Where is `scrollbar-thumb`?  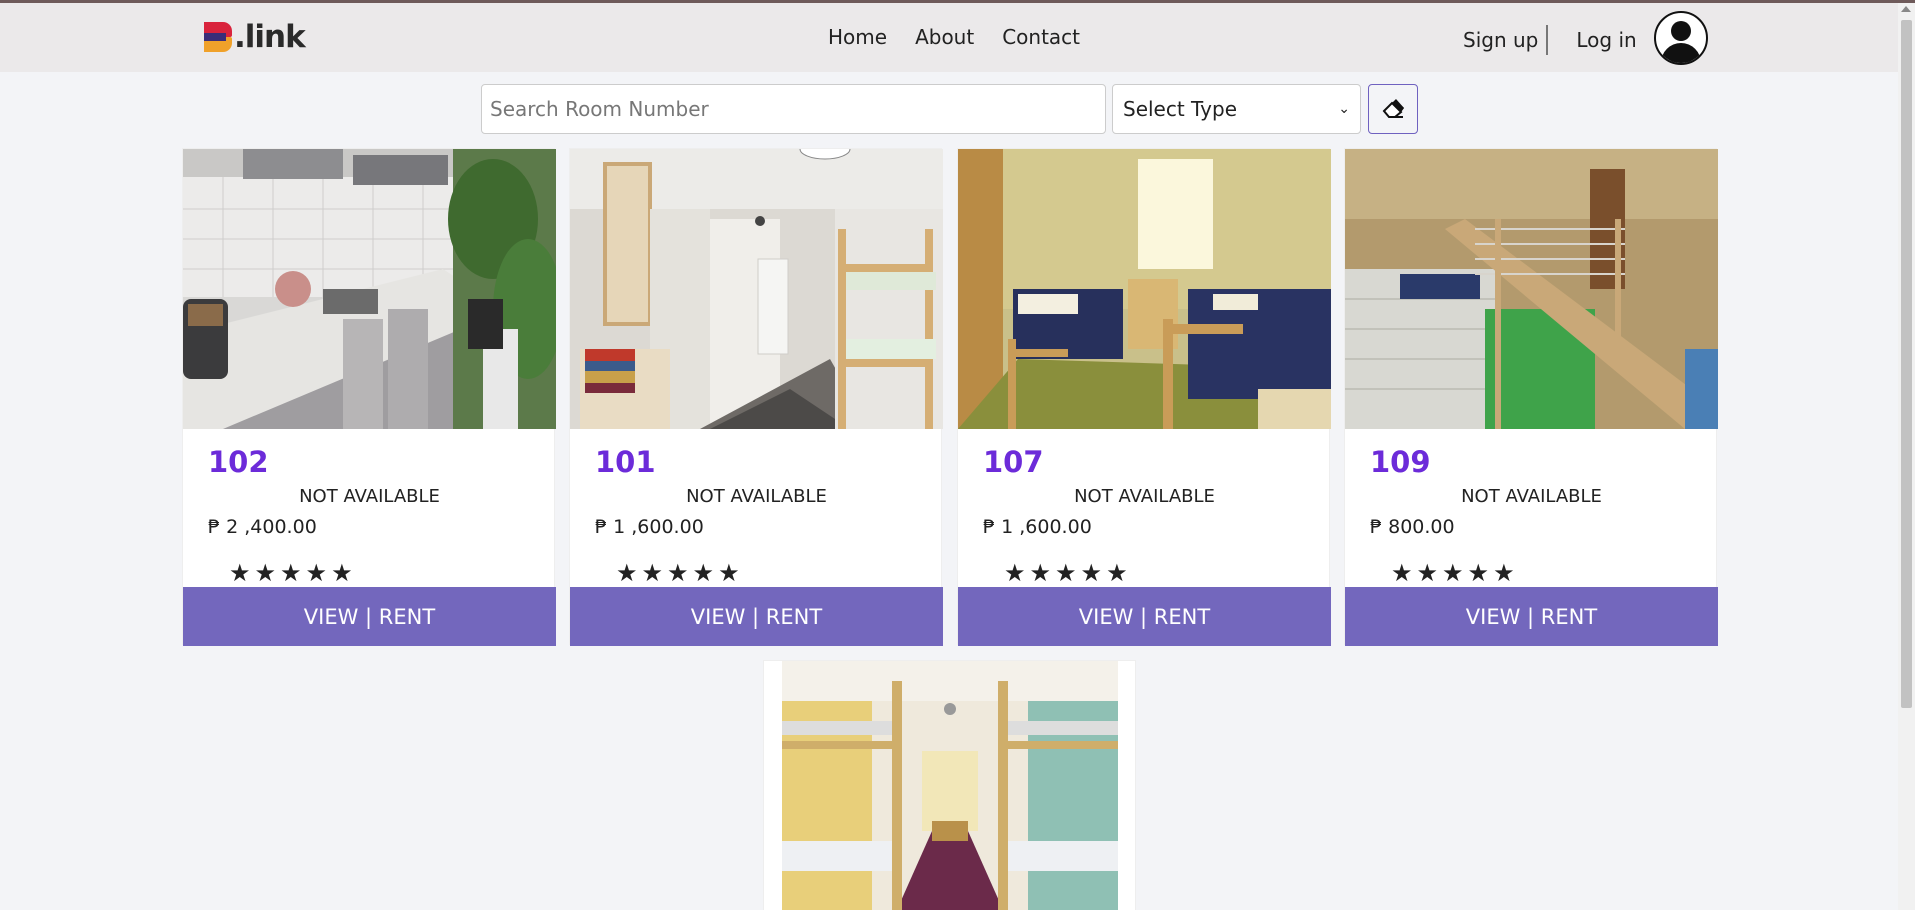 scrollbar-thumb is located at coordinates (1906, 364).